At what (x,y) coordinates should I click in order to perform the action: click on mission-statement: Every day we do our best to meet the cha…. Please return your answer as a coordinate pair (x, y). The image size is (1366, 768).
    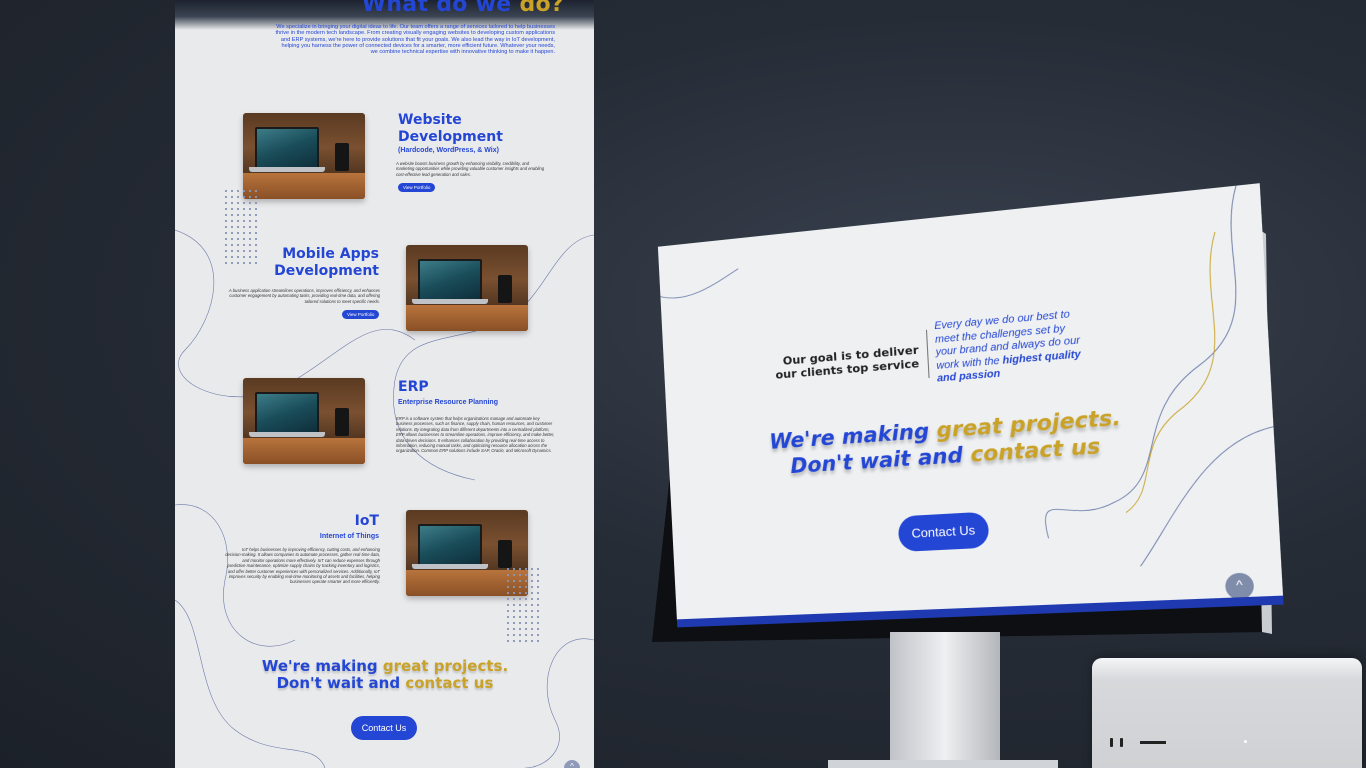
    Looking at the image, I should click on (1008, 346).